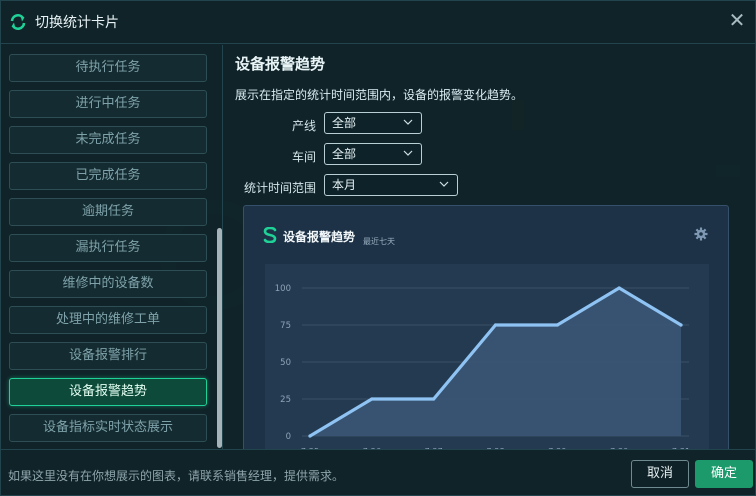 This screenshot has height=496, width=756. Describe the element at coordinates (176, 476) in the screenshot. I see `footer-note: 如果这里没有在你想展示的图表，请联系销售经理，提供需求。` at that location.